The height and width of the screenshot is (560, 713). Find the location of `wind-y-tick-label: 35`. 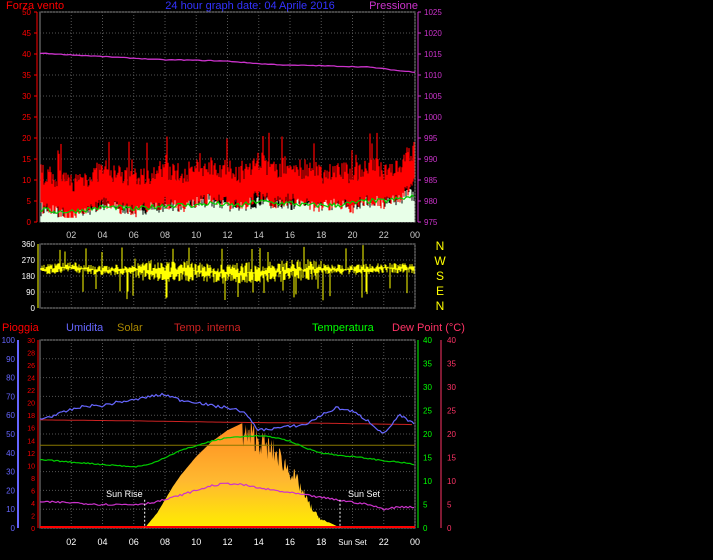

wind-y-tick-label: 35 is located at coordinates (26, 75).